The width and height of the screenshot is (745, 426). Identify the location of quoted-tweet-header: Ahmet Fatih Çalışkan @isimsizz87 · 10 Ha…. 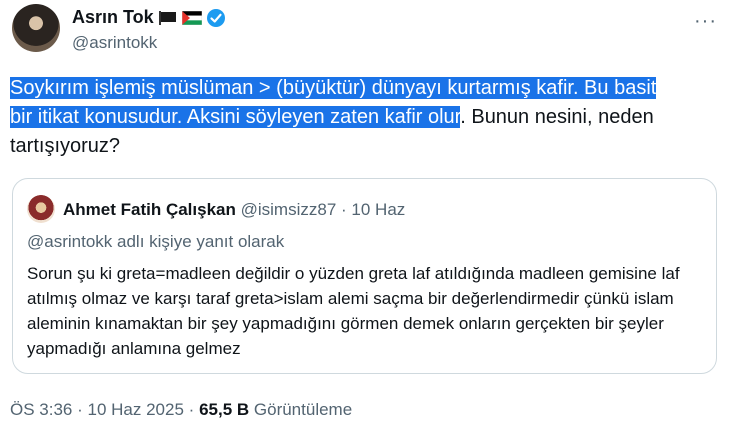
(234, 210).